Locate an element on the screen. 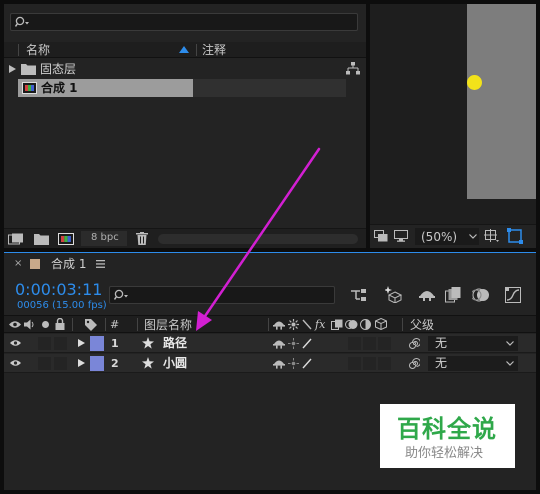 This screenshot has height=494, width=540. watermark-title: 百科全说 is located at coordinates (447, 429).